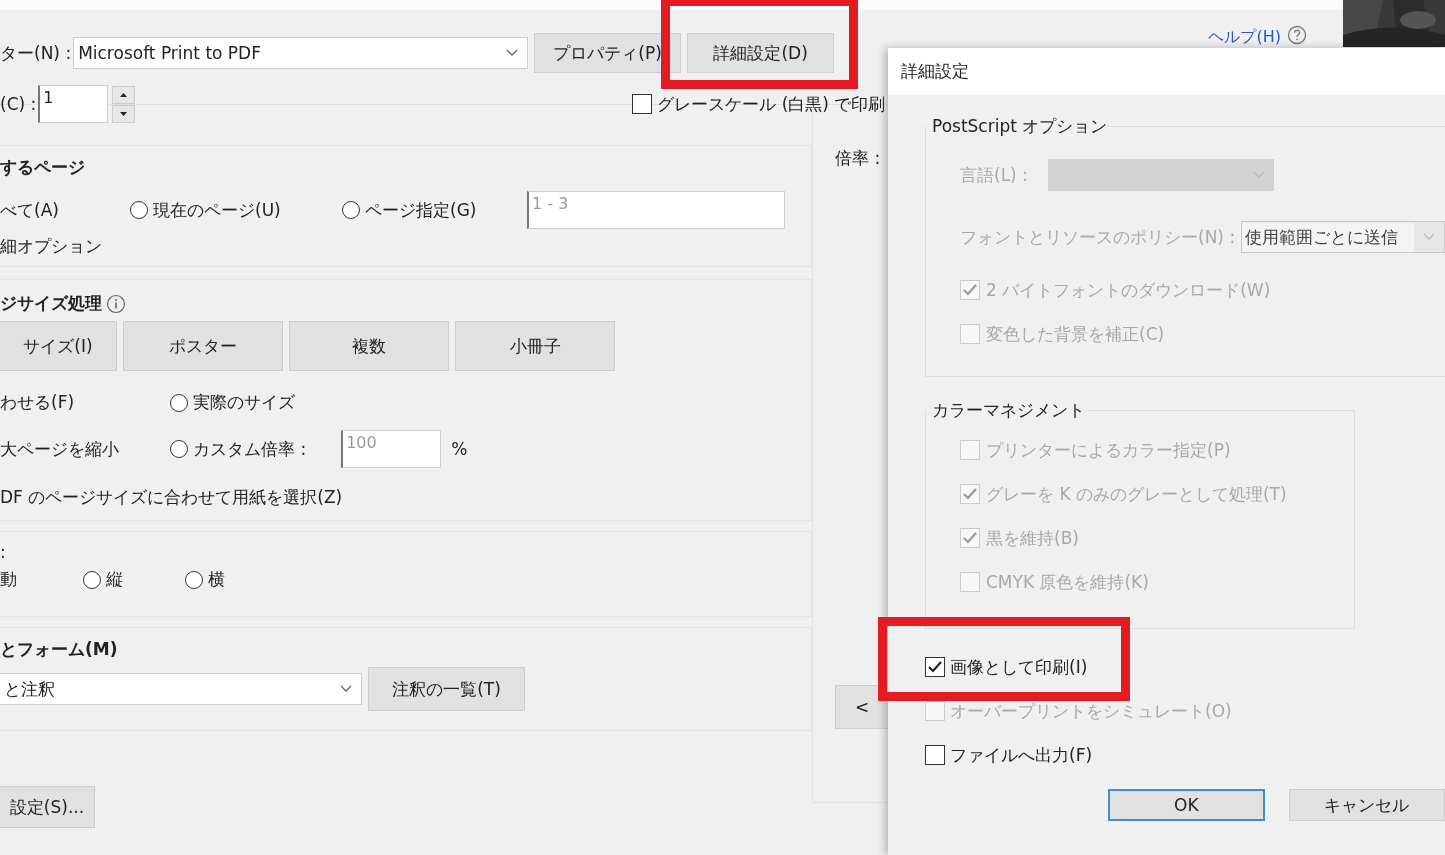 This screenshot has height=855, width=1445. Describe the element at coordinates (862, 707) in the screenshot. I see `previous-button: <` at that location.